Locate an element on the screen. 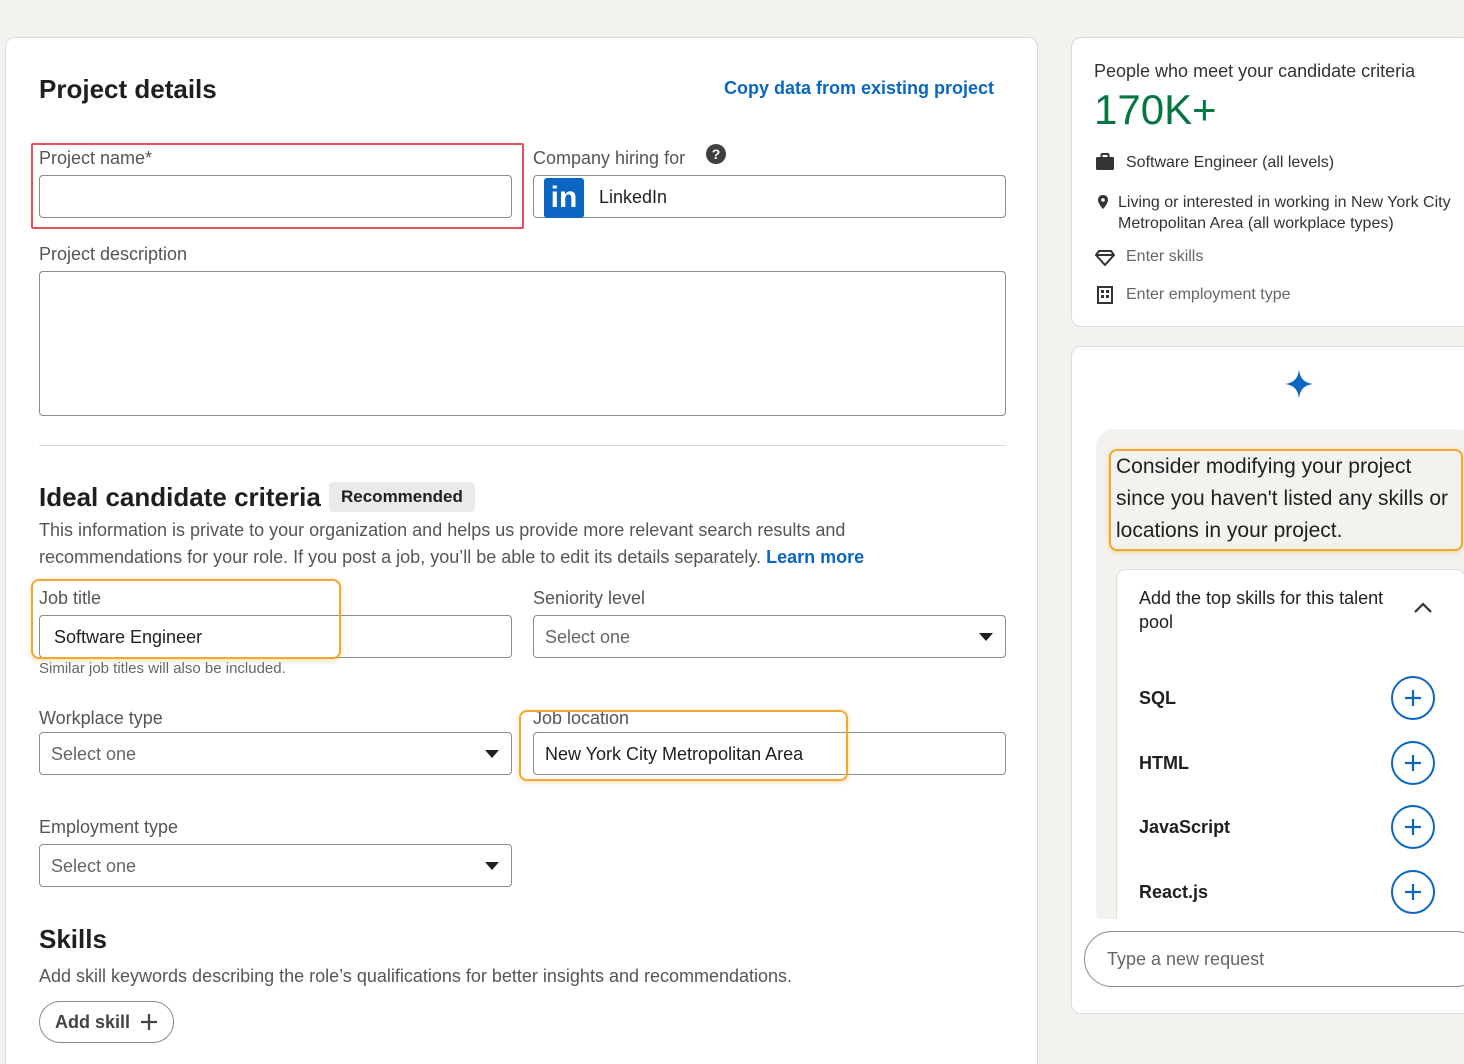 The height and width of the screenshot is (1064, 1464). stat-employment: Enter employment type is located at coordinates (1208, 295).